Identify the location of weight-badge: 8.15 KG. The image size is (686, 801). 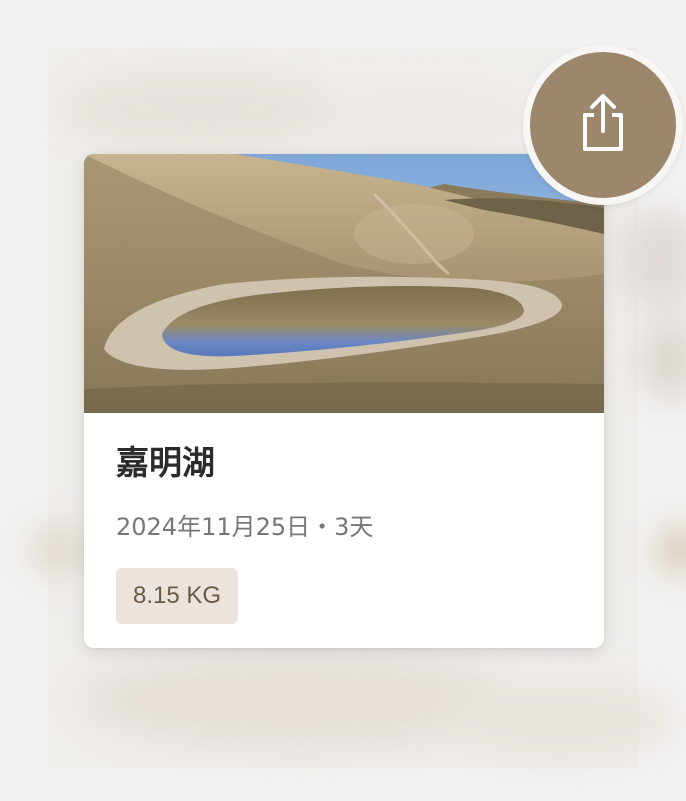
(177, 596).